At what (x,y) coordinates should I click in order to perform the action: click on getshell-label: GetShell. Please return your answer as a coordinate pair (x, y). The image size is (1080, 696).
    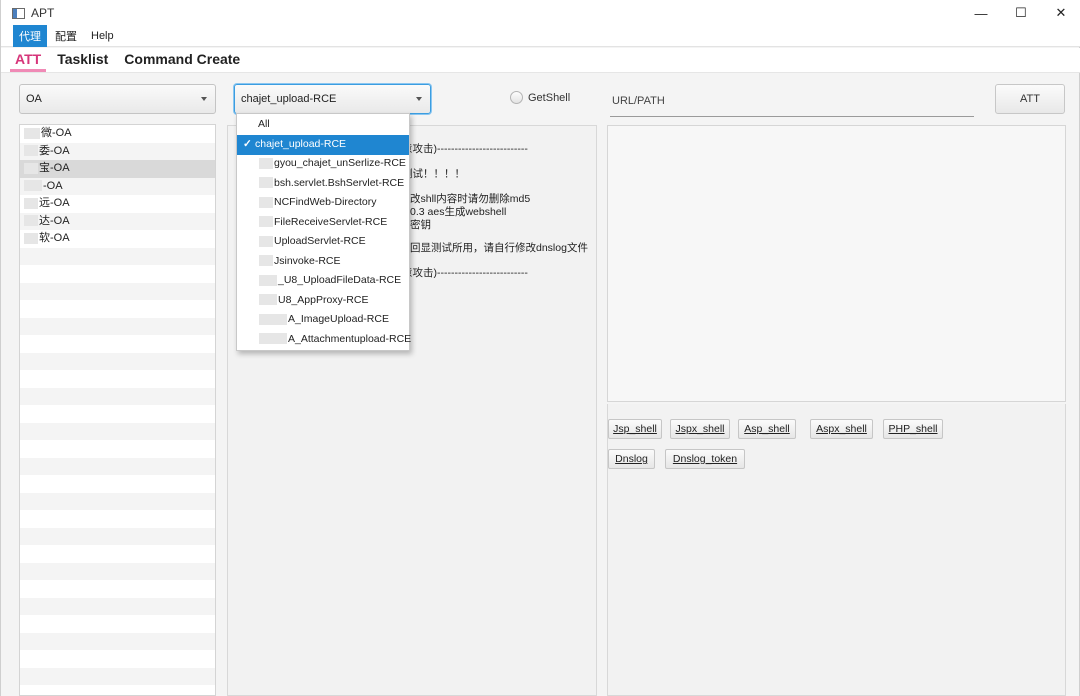
    Looking at the image, I should click on (549, 98).